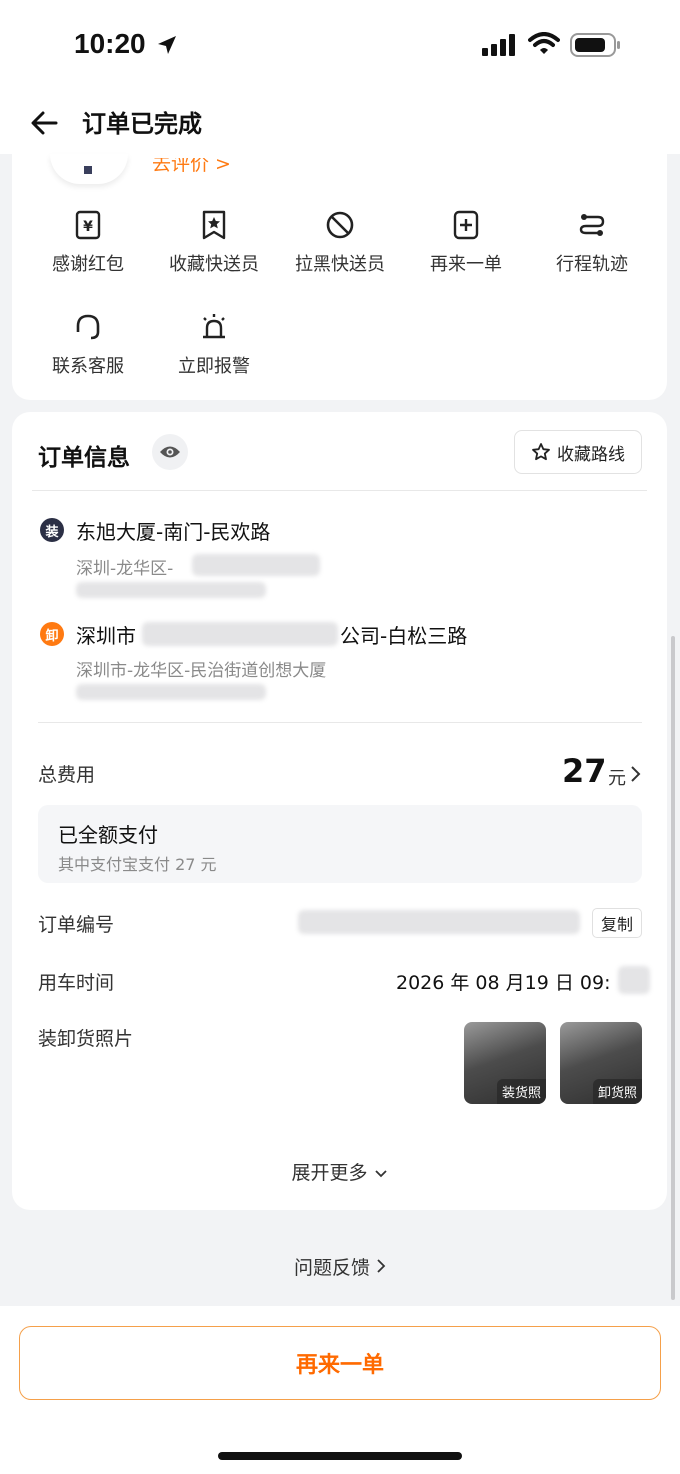 This screenshot has height=1474, width=680. I want to click on battery-icon, so click(595, 45).